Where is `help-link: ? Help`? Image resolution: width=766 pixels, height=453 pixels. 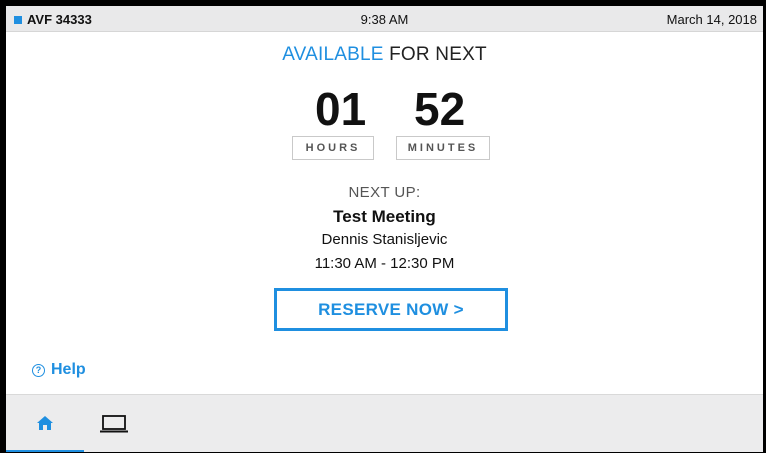 help-link: ? Help is located at coordinates (59, 370).